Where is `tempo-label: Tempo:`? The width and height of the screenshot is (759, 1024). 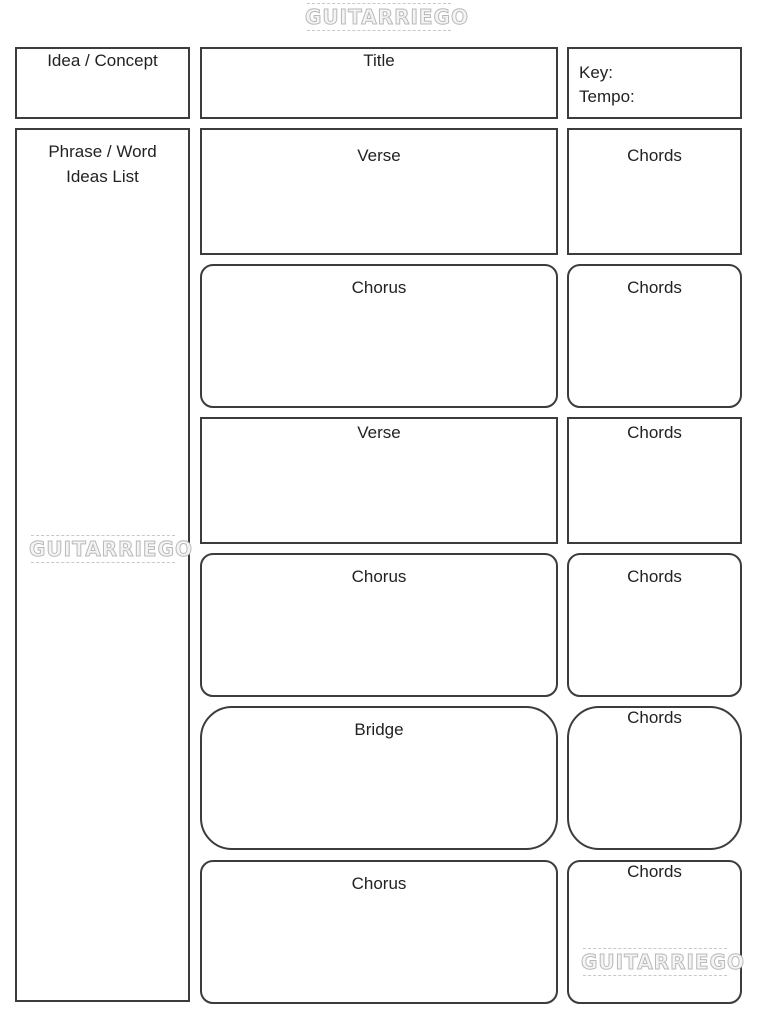
tempo-label: Tempo: is located at coordinates (607, 96).